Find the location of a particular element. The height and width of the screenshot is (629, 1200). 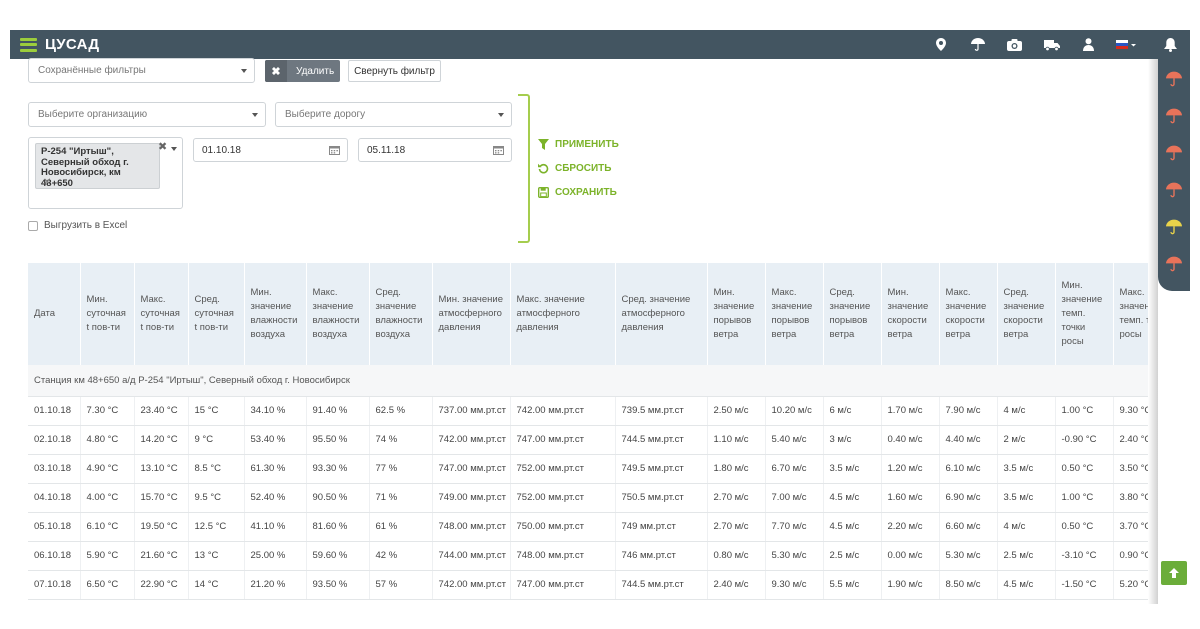

table-cell: 13.10 °C is located at coordinates (161, 469).